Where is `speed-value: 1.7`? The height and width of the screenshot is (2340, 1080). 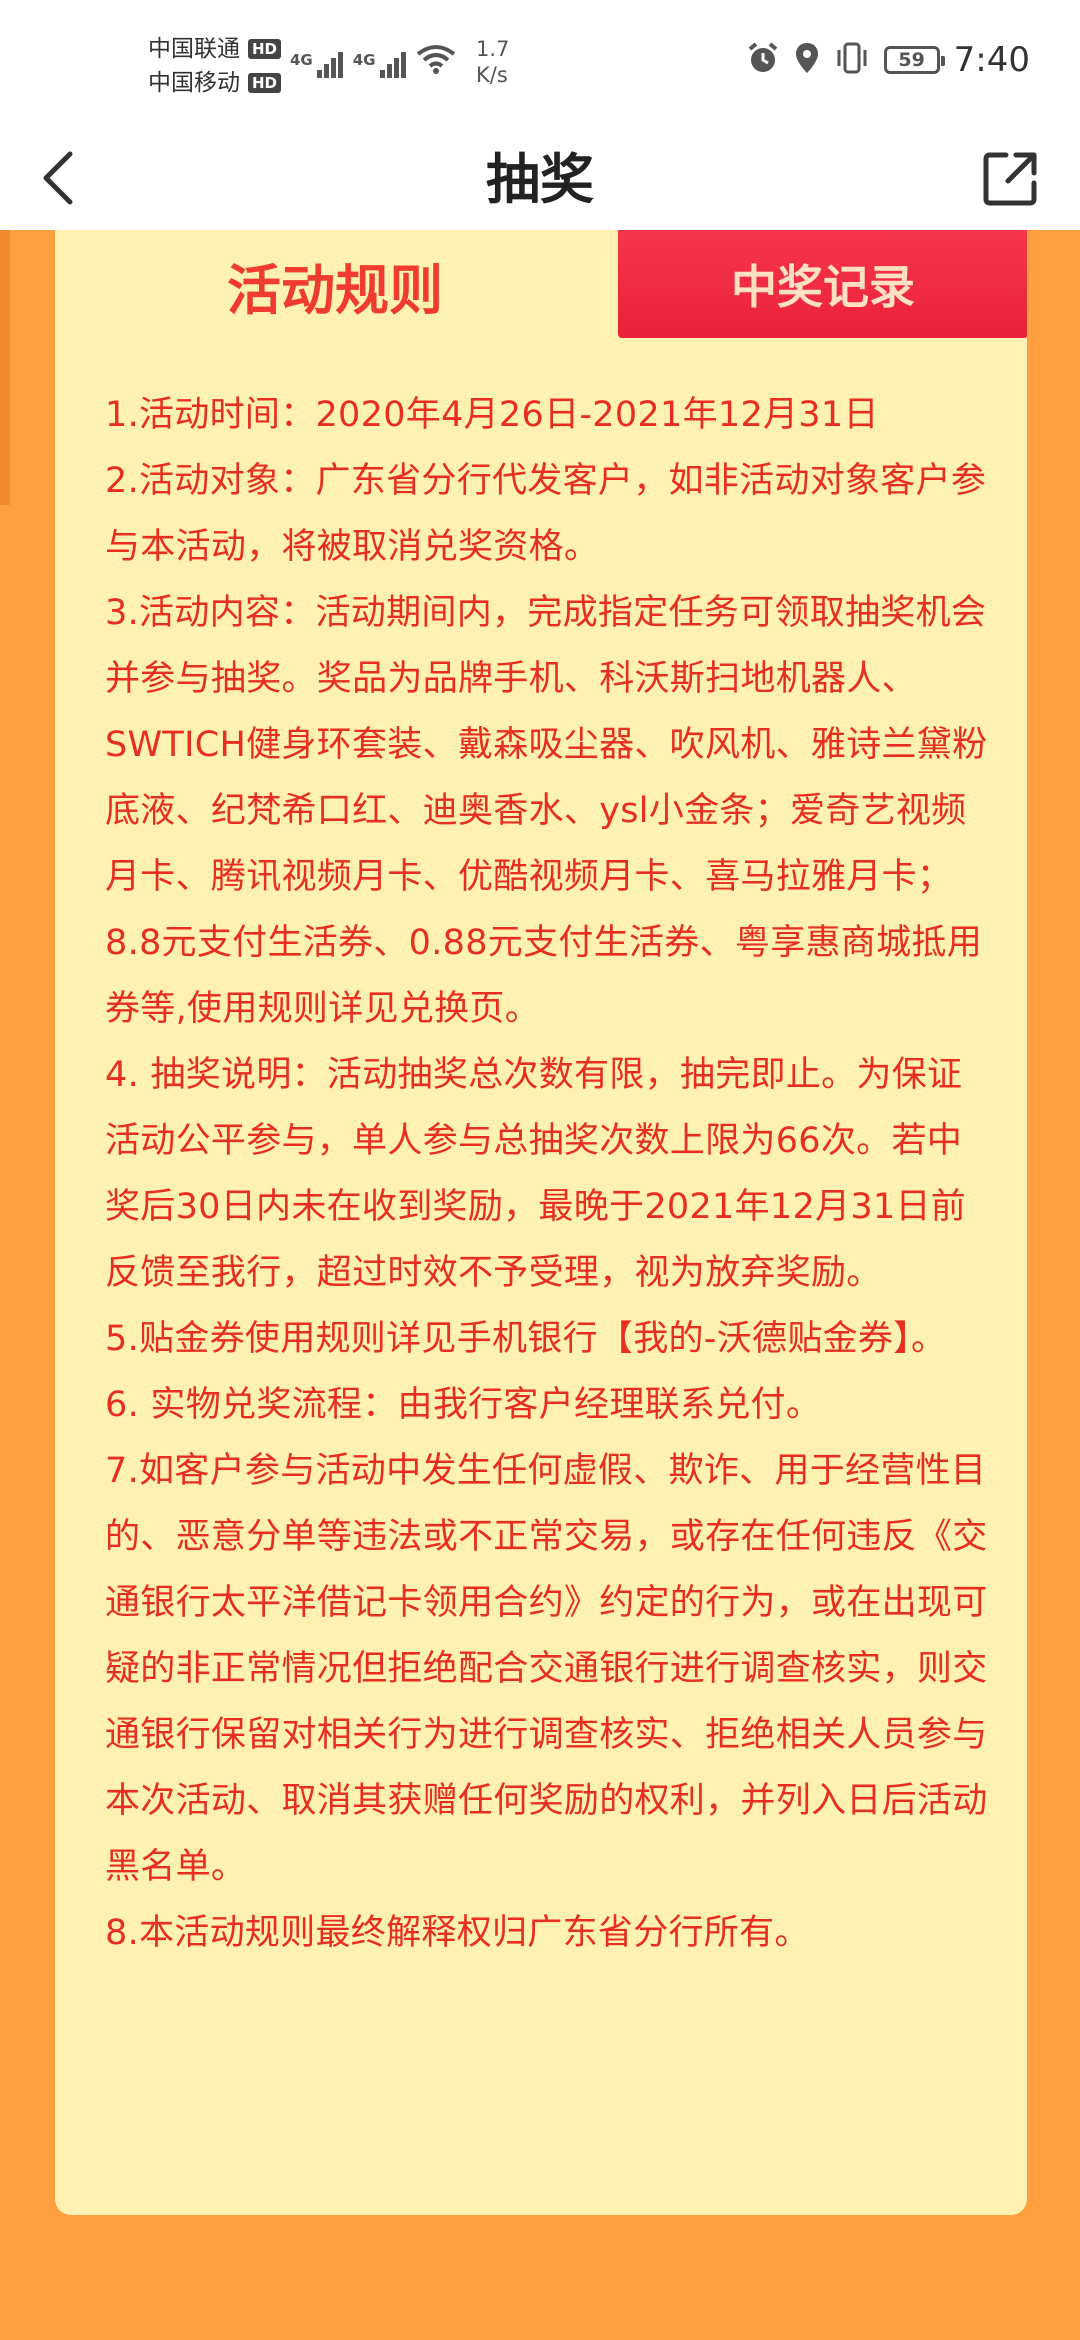 speed-value: 1.7 is located at coordinates (493, 49).